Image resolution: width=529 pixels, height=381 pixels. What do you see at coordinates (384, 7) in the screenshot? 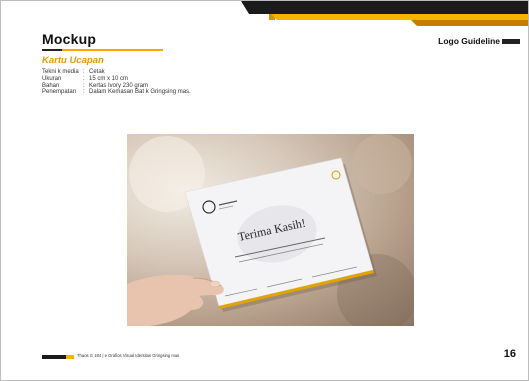
I see `header-band-dark` at bounding box center [384, 7].